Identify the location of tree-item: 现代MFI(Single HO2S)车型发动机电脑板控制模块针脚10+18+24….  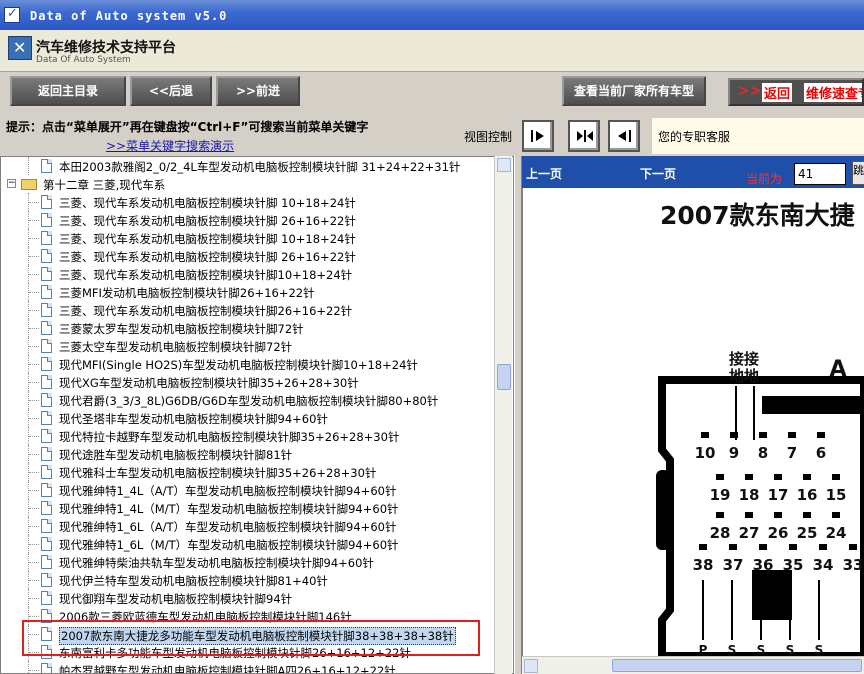
(248, 364).